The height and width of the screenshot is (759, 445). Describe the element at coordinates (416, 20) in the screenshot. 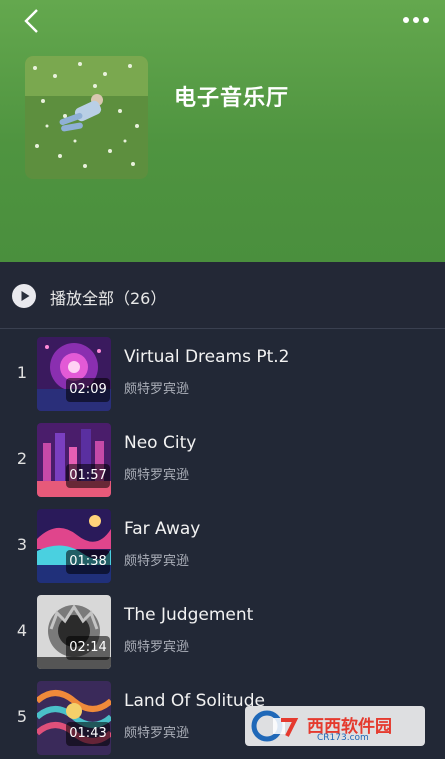

I see `more-dots-icon` at that location.